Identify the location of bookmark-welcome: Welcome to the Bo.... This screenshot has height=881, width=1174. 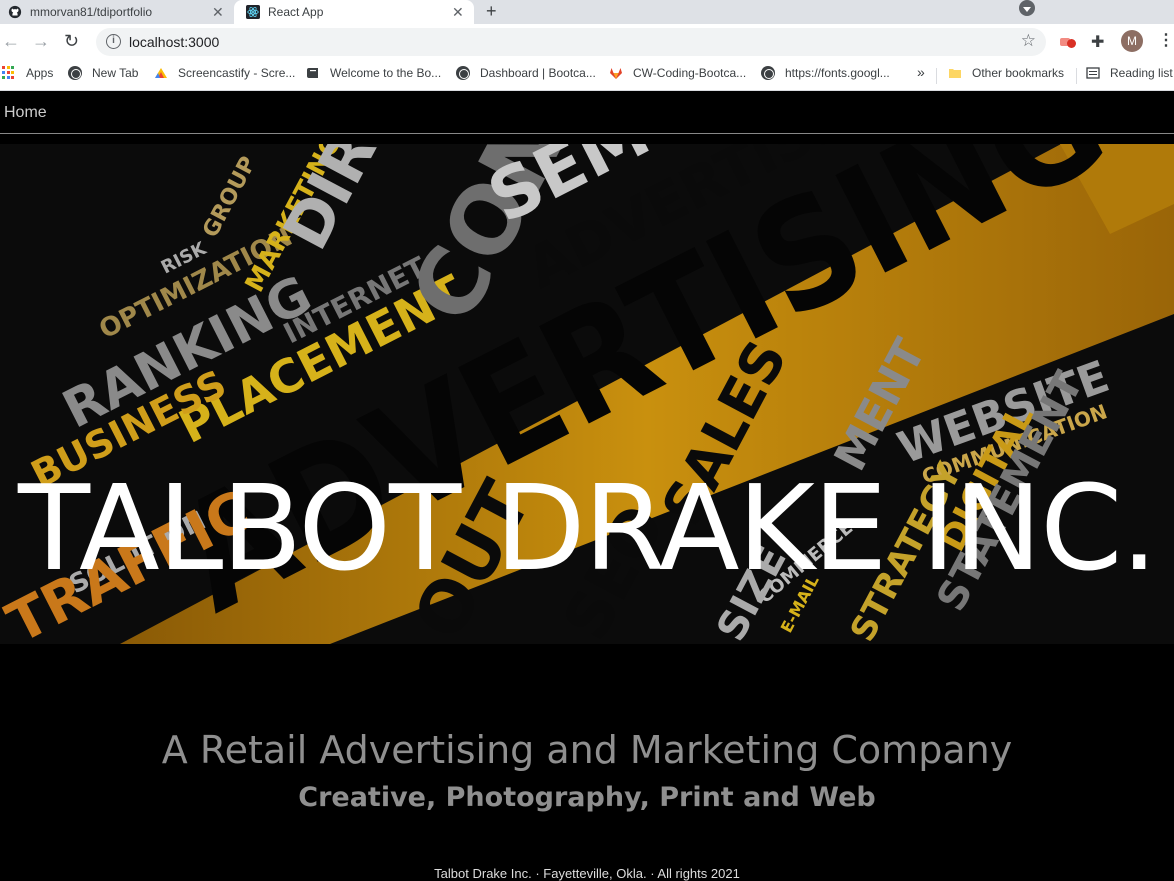
(373, 73).